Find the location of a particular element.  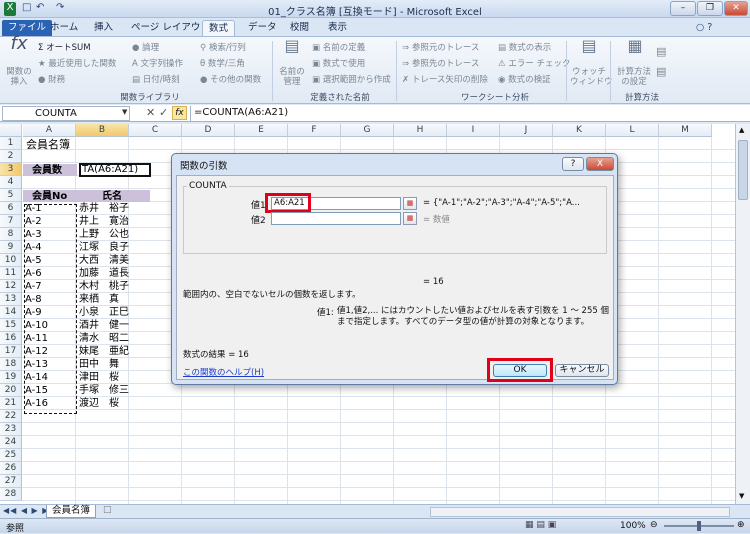

scroll-down-icon: ▼ is located at coordinates (741, 496).